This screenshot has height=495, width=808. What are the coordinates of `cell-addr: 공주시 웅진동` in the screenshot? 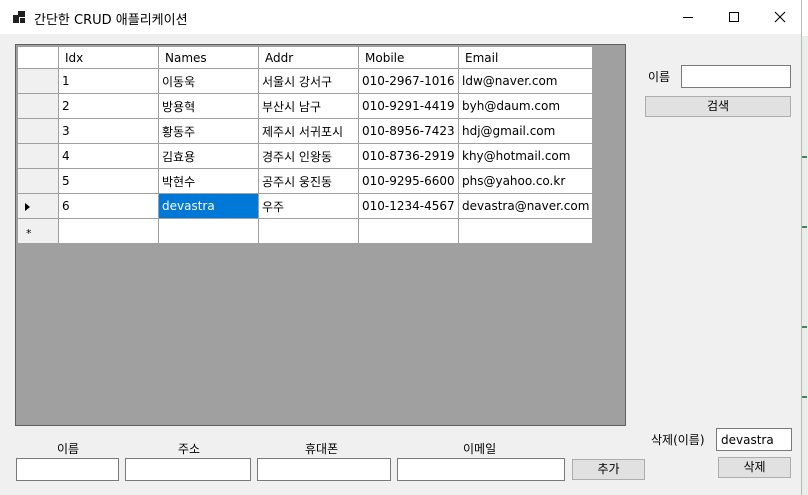 It's located at (308, 181).